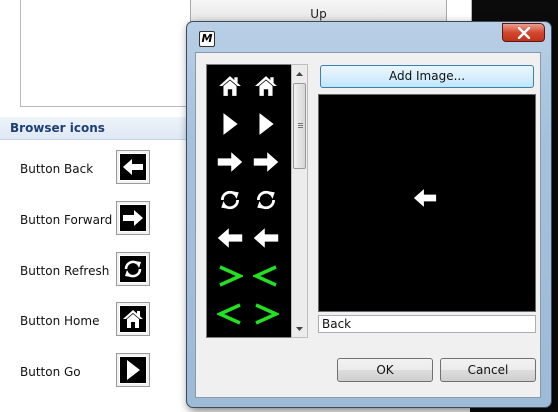 The height and width of the screenshot is (412, 558). What do you see at coordinates (95, 128) in the screenshot?
I see `browser-icons-header: Browser icons` at bounding box center [95, 128].